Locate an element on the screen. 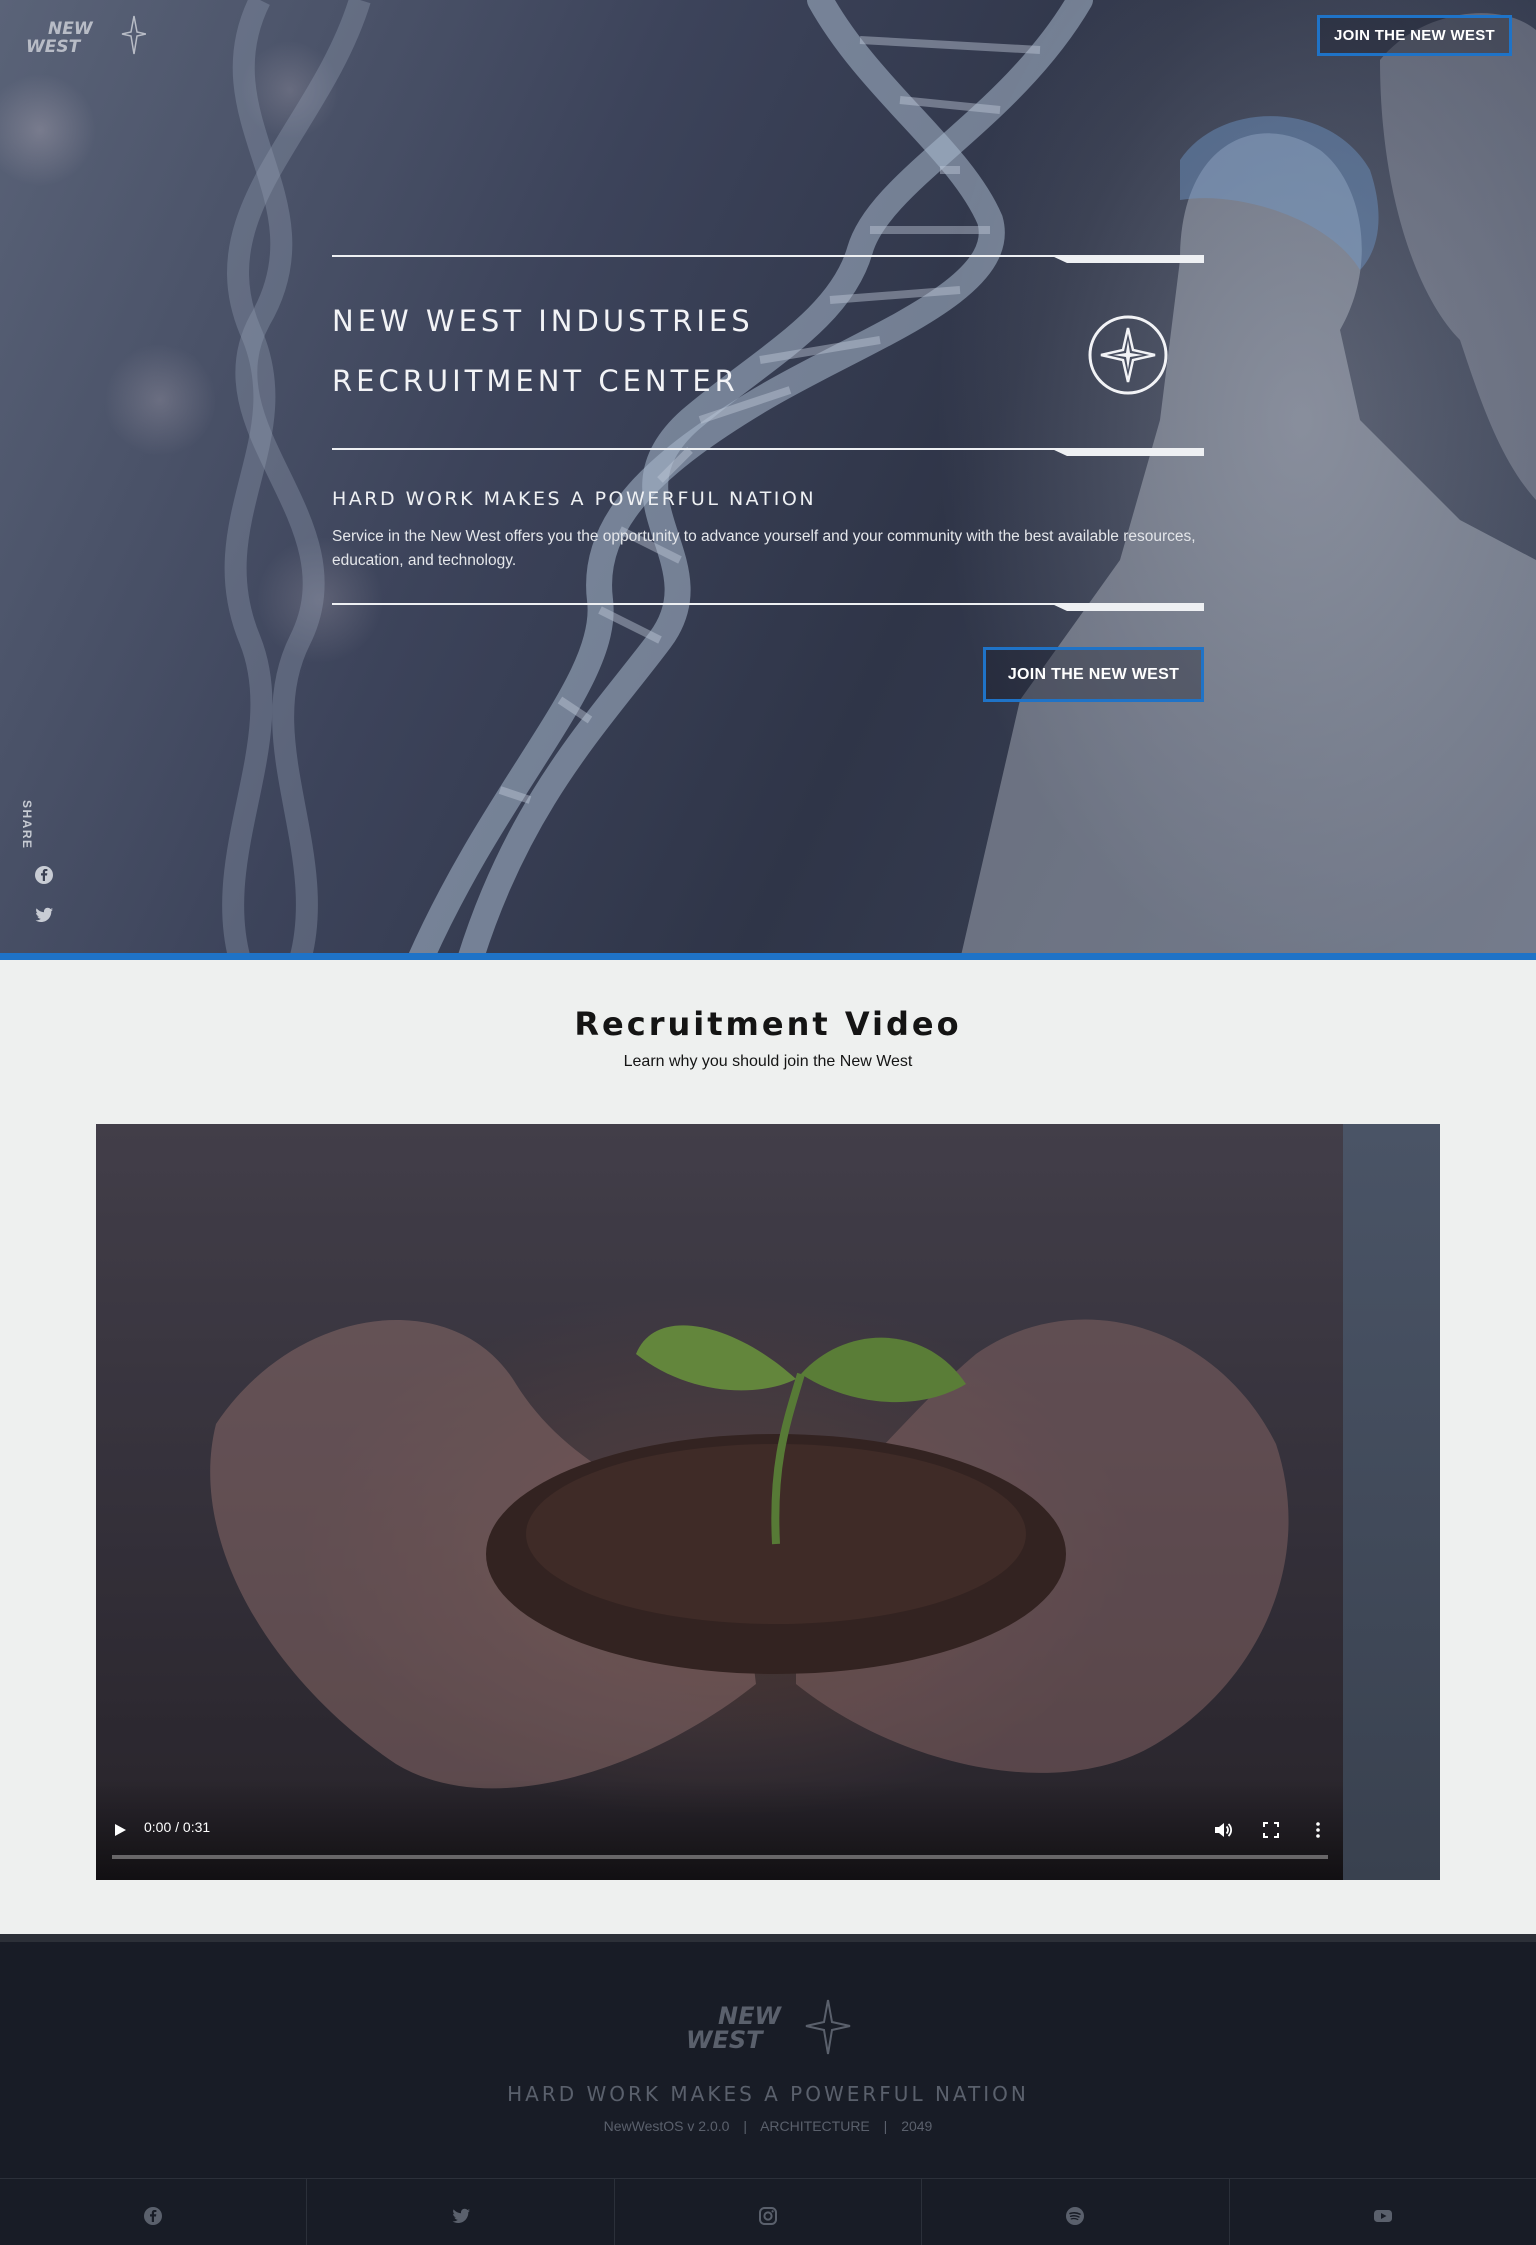 This screenshot has height=2245, width=1536. video-section-title: Recruitment Video is located at coordinates (768, 1024).